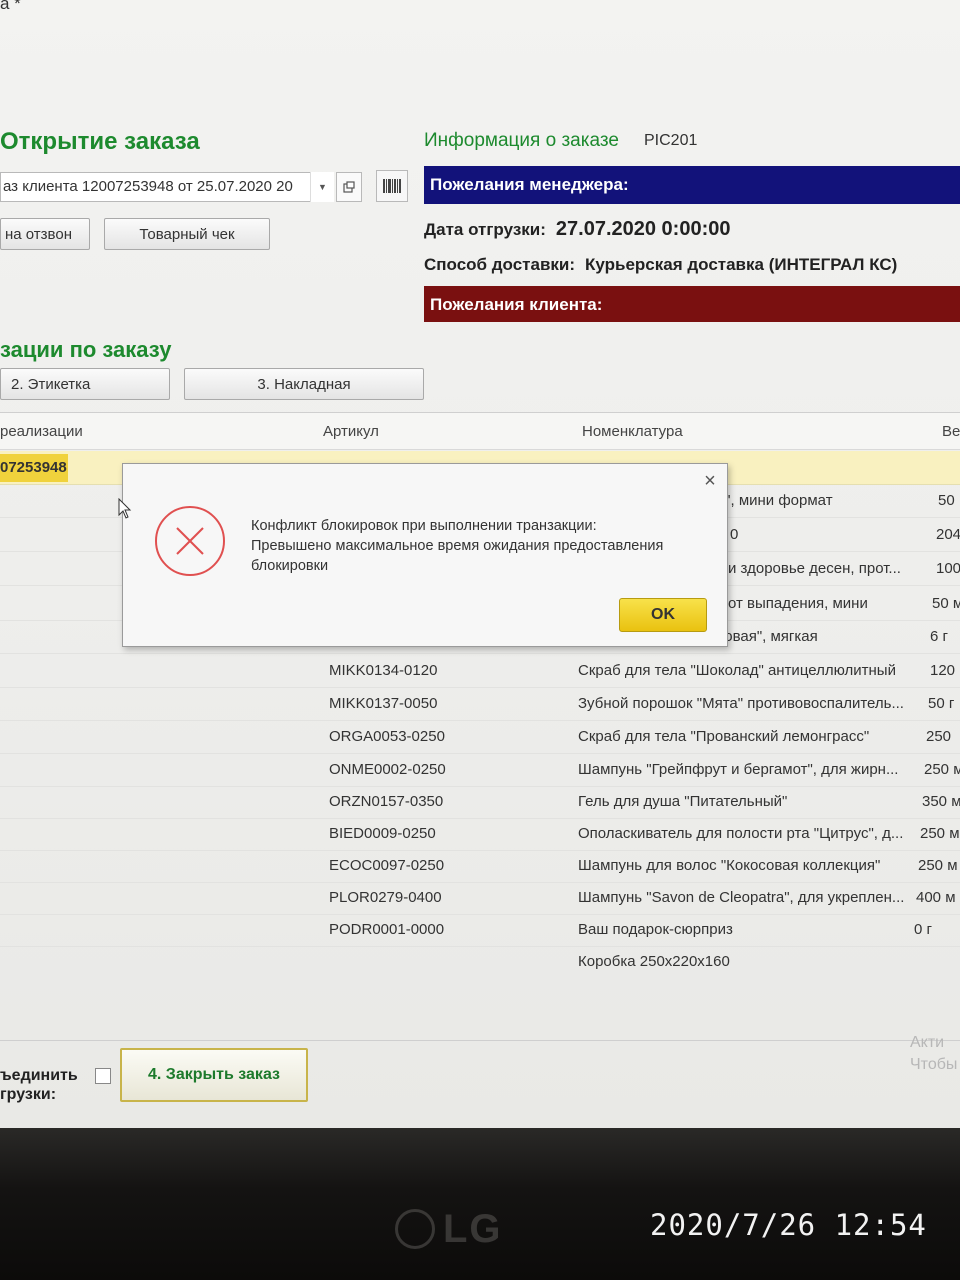 This screenshot has width=960, height=1280. Describe the element at coordinates (125, 508) in the screenshot. I see `mouse-cursor-icon` at that location.